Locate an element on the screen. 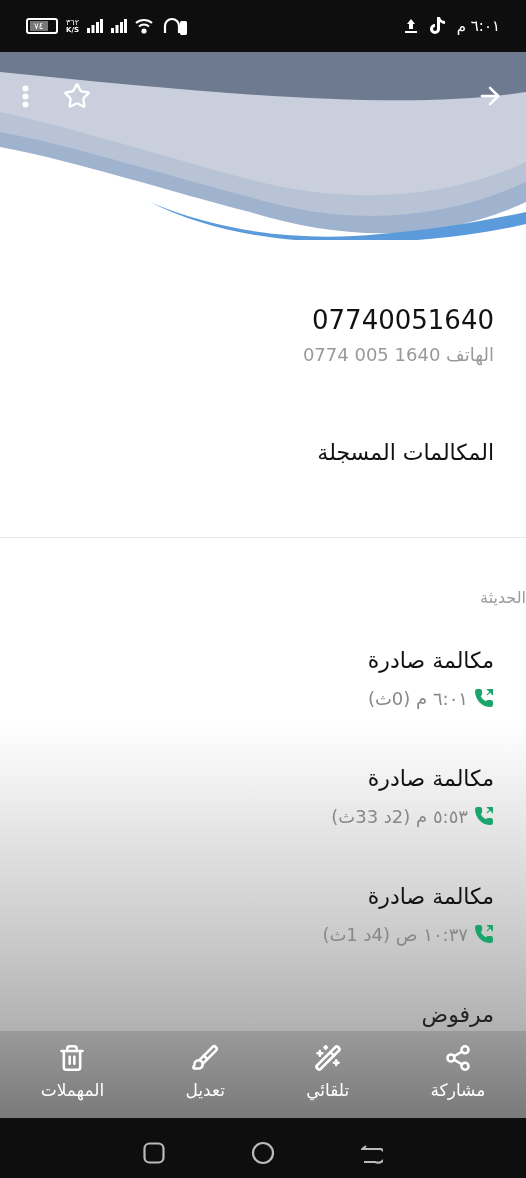 This screenshot has height=1178, width=526. group-label: الحديثة is located at coordinates (502, 597).